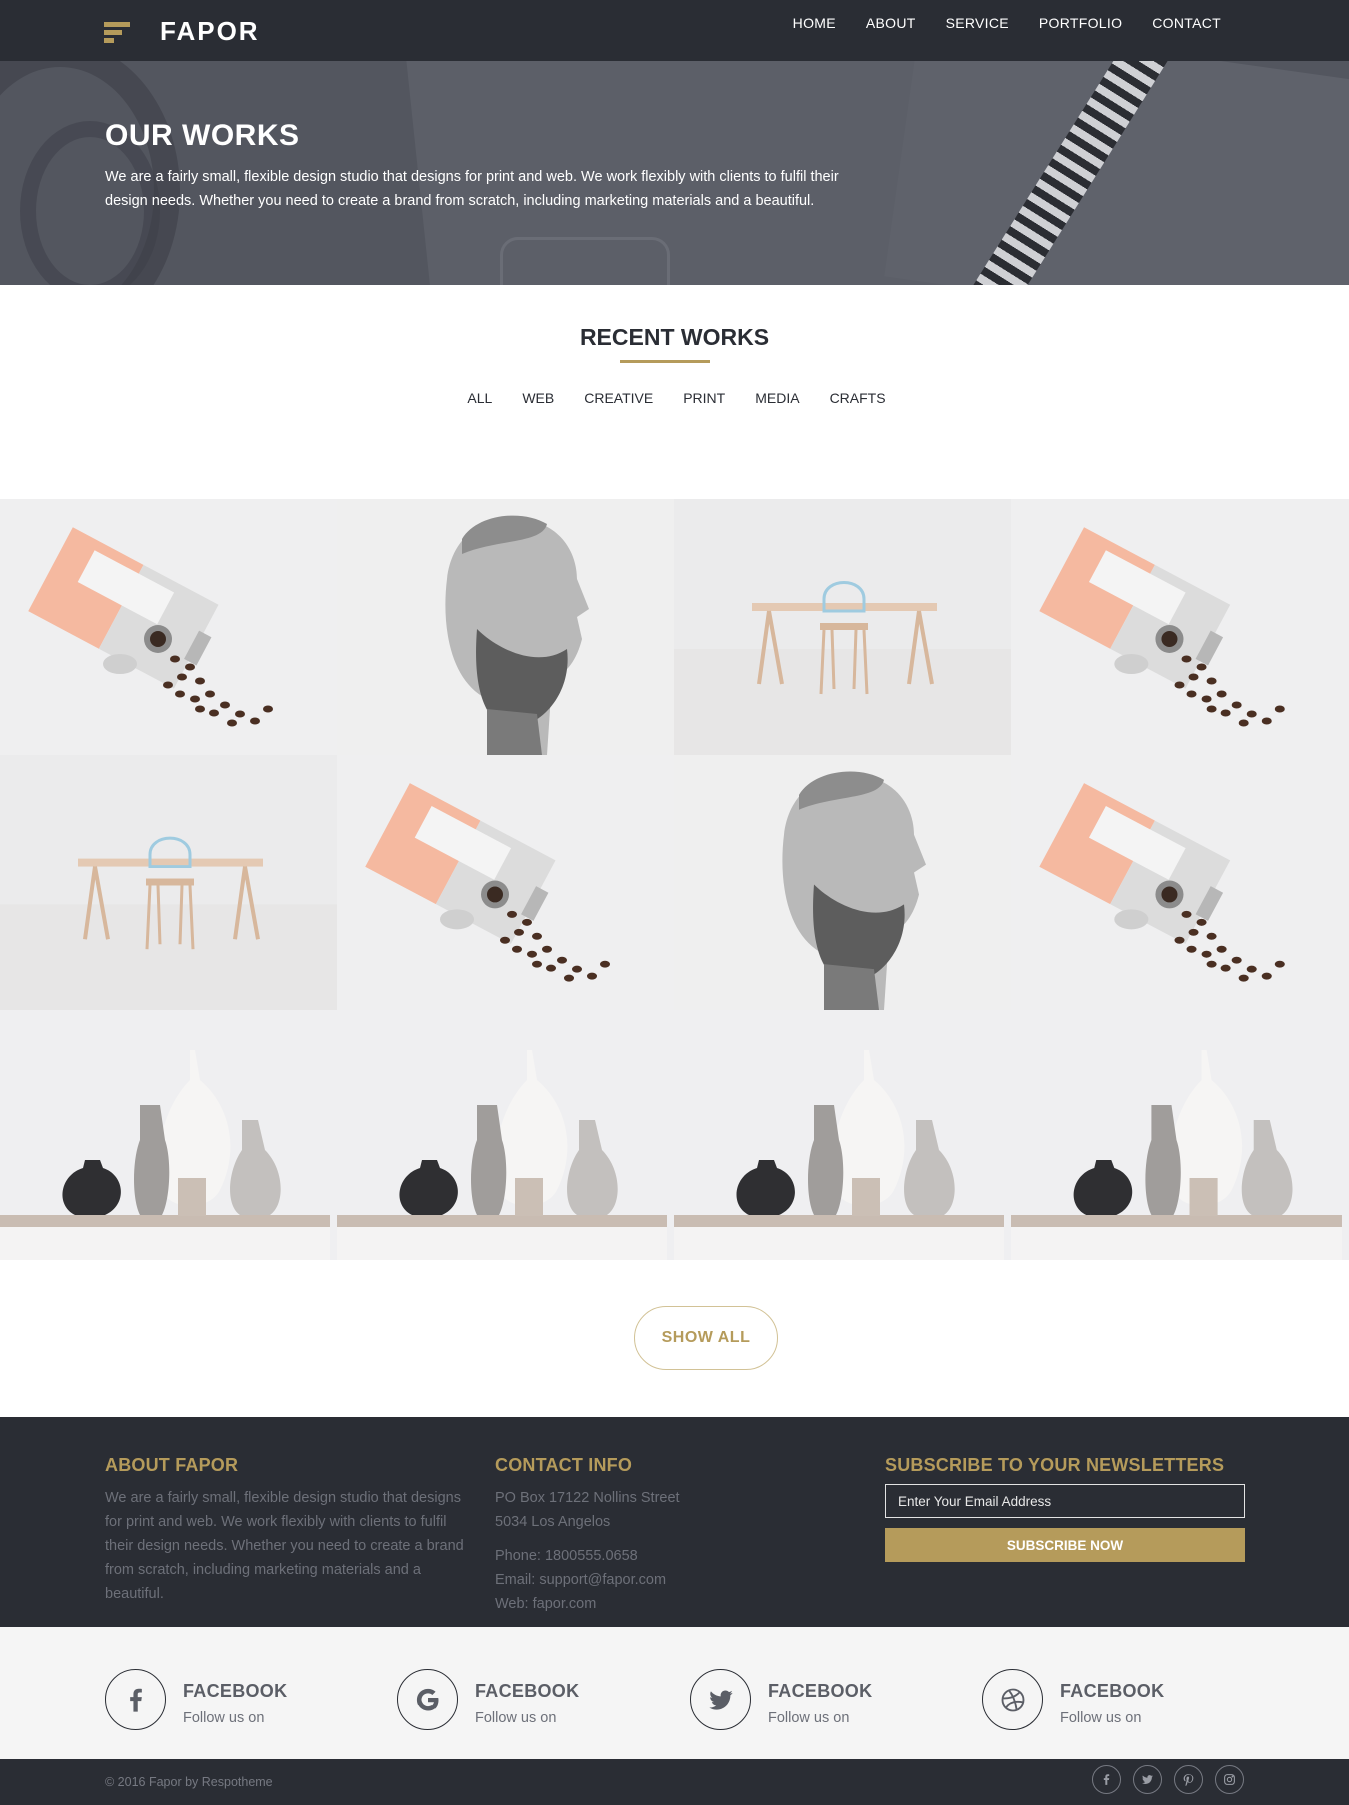 This screenshot has height=1805, width=1349. Describe the element at coordinates (977, 23) in the screenshot. I see `nav-service-link: SERVICE` at that location.